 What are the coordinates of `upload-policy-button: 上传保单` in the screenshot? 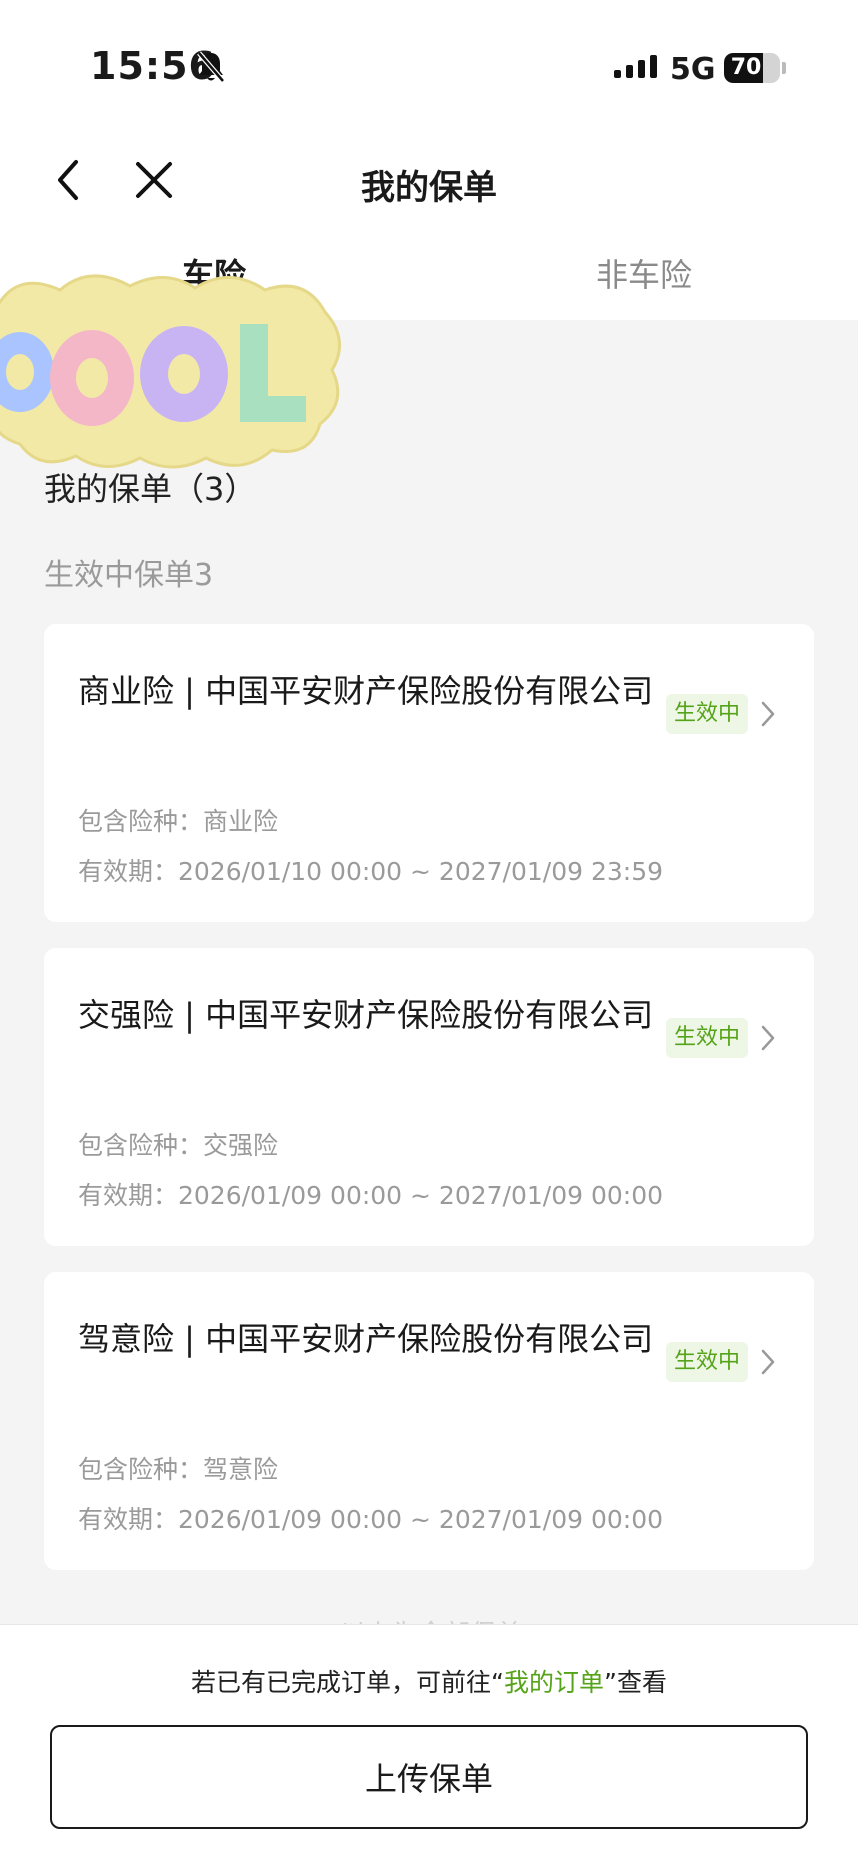 It's located at (429, 1777).